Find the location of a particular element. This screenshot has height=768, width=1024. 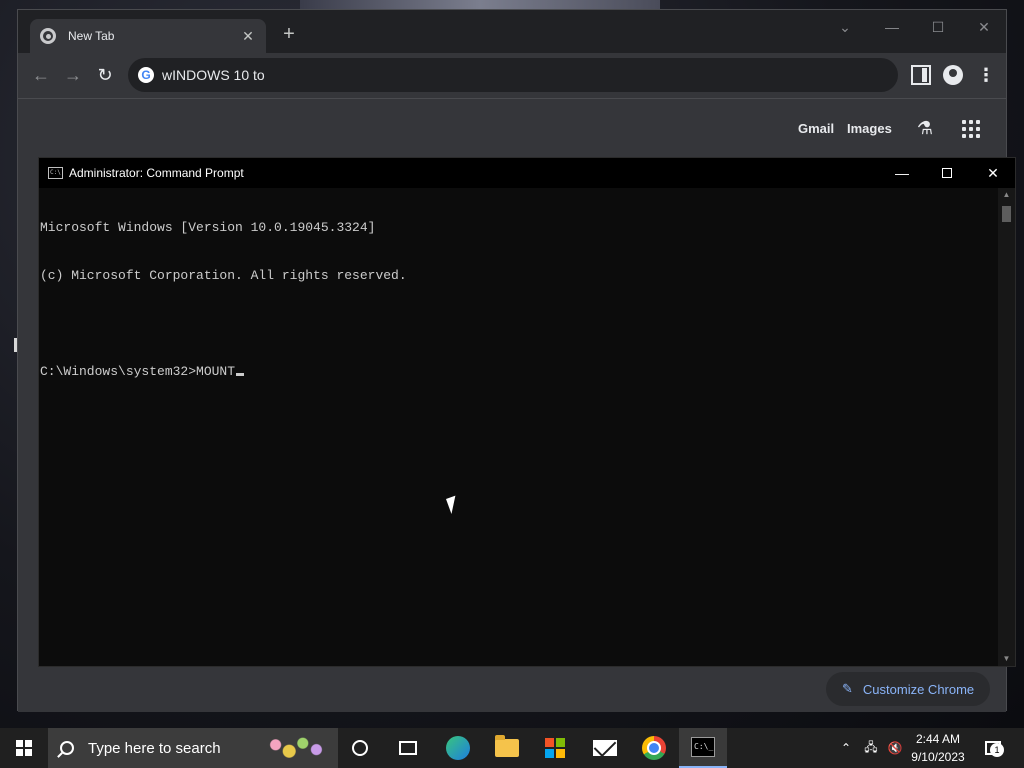

clock: 2:44 AM 9/10/2023 is located at coordinates (938, 748).